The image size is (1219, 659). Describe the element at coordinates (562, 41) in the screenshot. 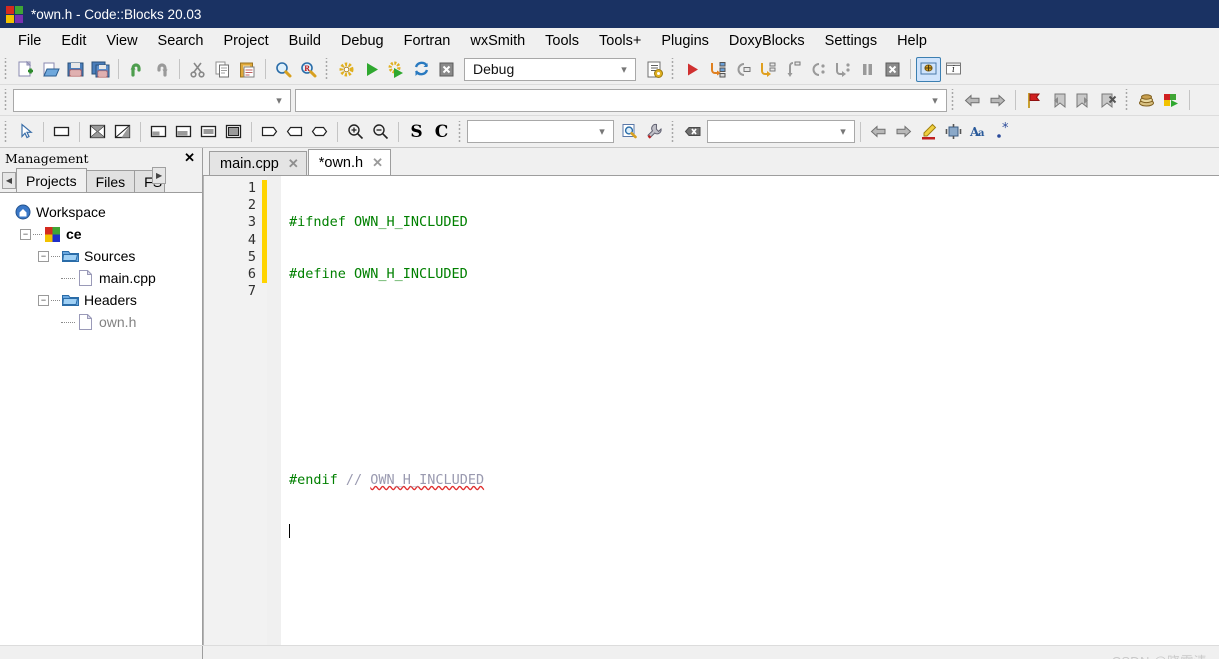

I see `menu-tools: Tools` at that location.